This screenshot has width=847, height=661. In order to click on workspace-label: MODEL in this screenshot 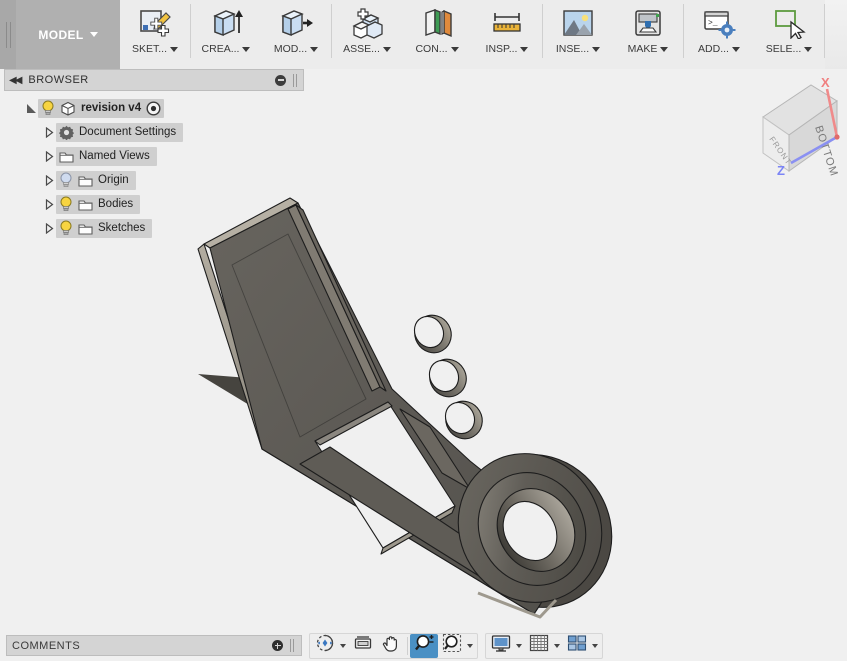, I will do `click(61, 34)`.